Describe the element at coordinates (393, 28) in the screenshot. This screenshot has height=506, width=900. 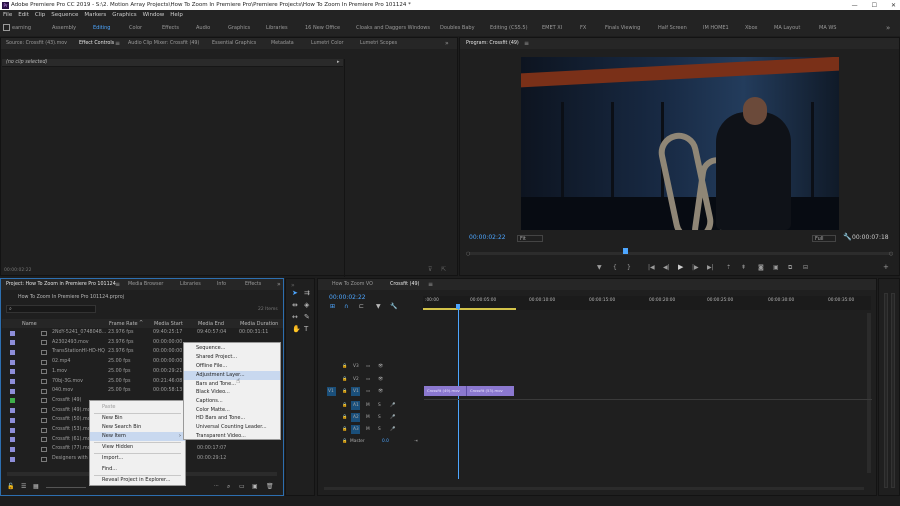
I see `workspace-tab: Cloaks and Daggers Windows` at that location.